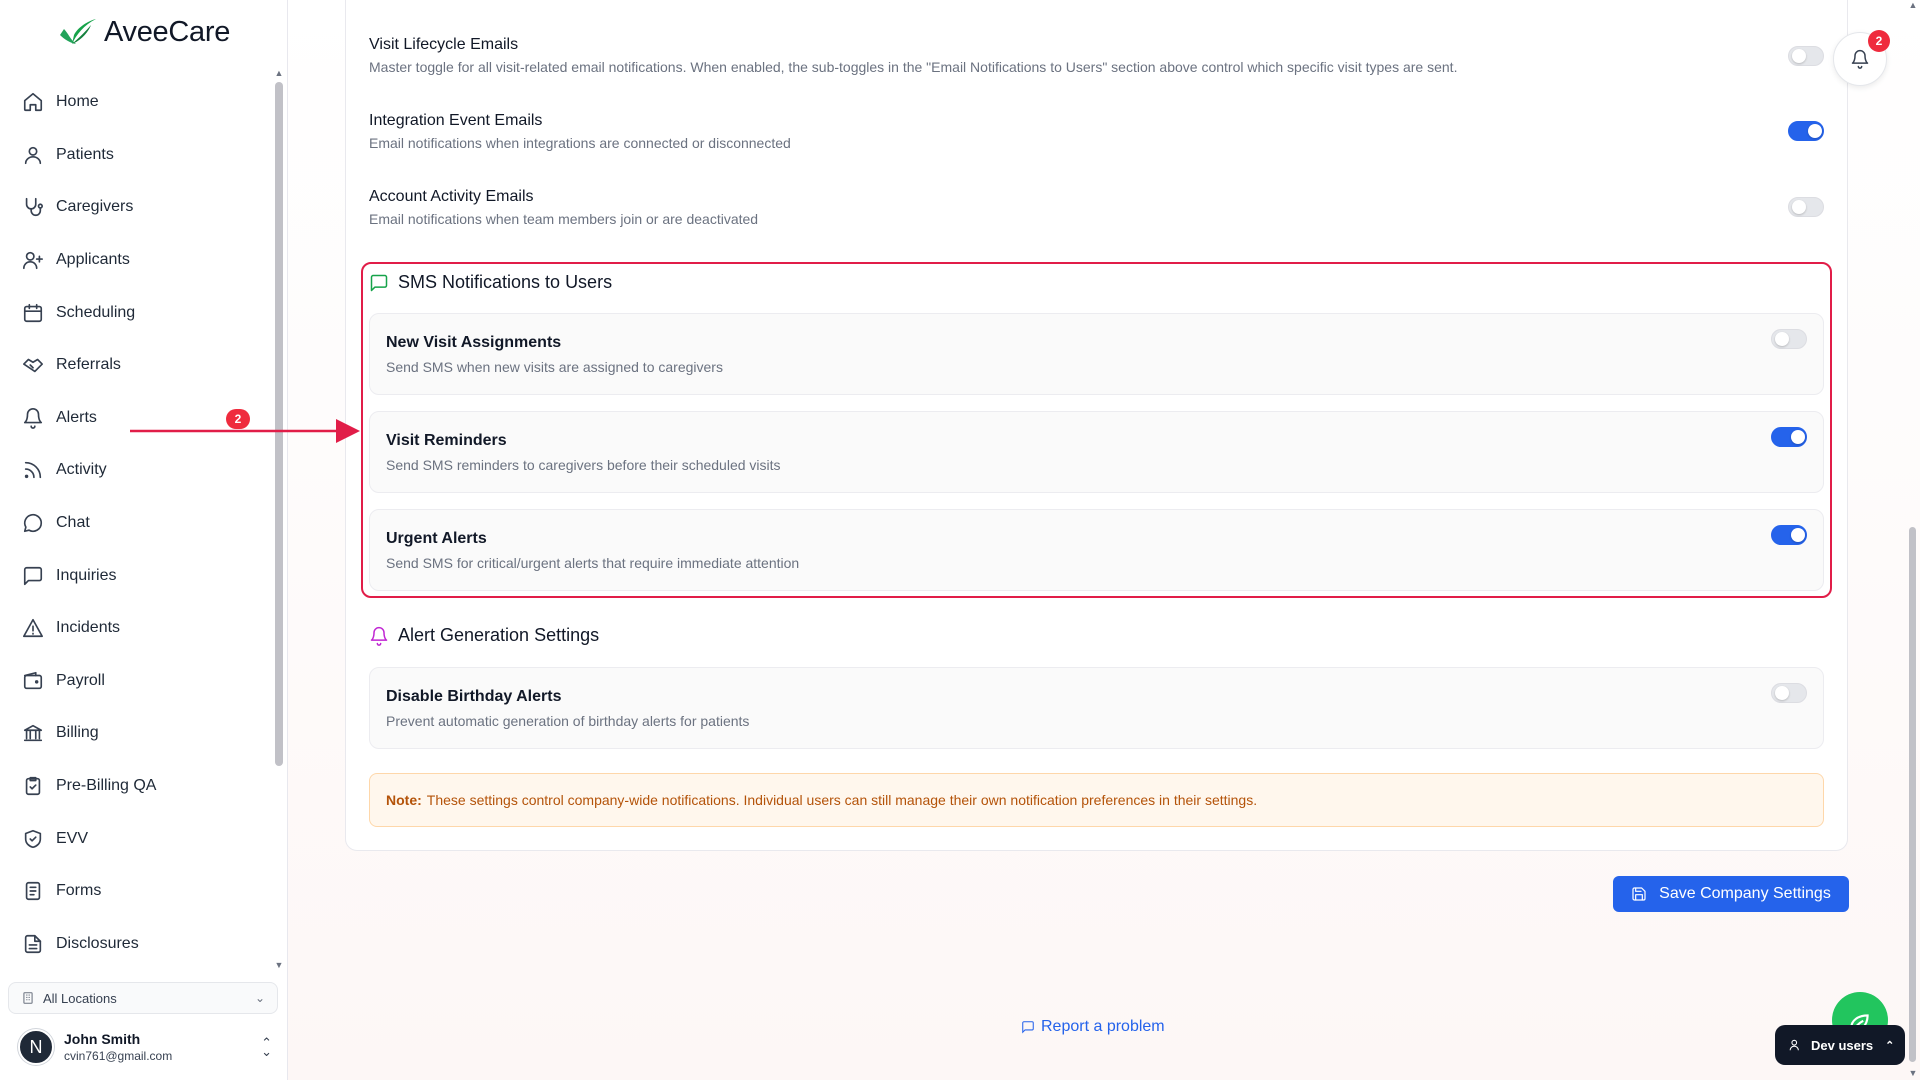 Image resolution: width=1920 pixels, height=1080 pixels. What do you see at coordinates (97, 943) in the screenshot?
I see `sidebar-item-label: Disclosures` at bounding box center [97, 943].